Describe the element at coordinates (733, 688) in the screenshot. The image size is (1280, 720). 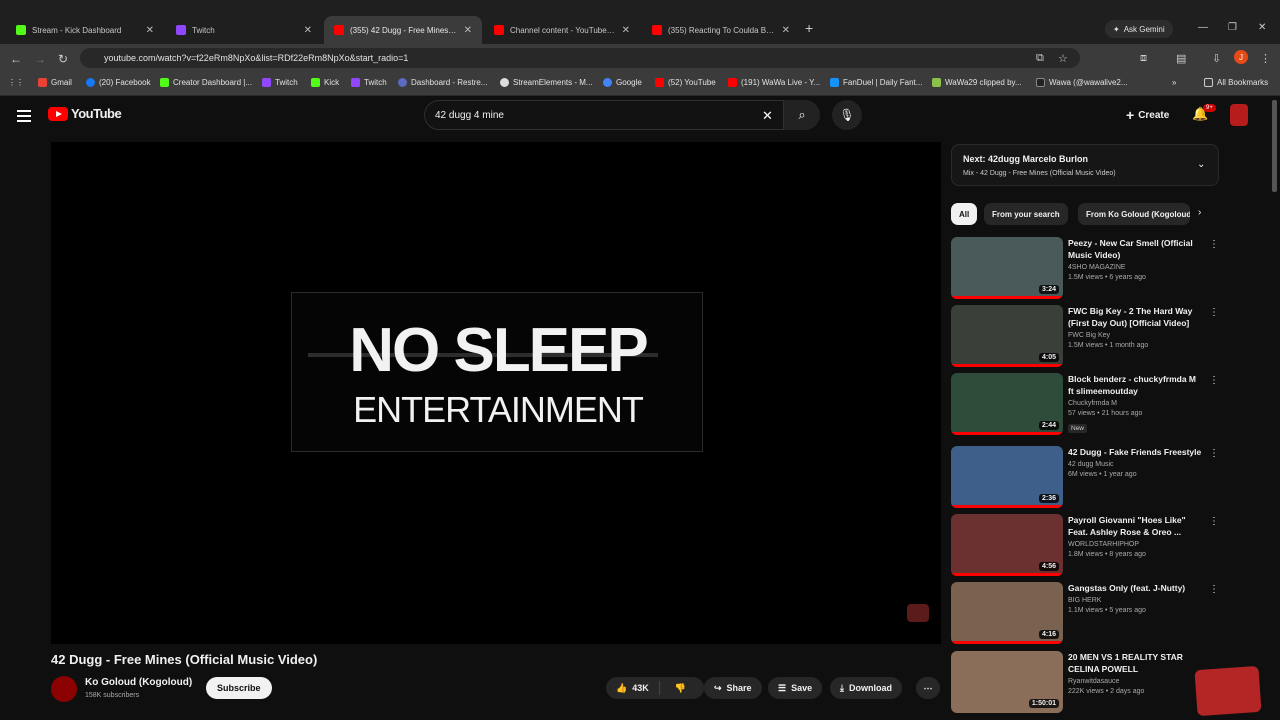
I see `share-button: ↪ Share` at that location.